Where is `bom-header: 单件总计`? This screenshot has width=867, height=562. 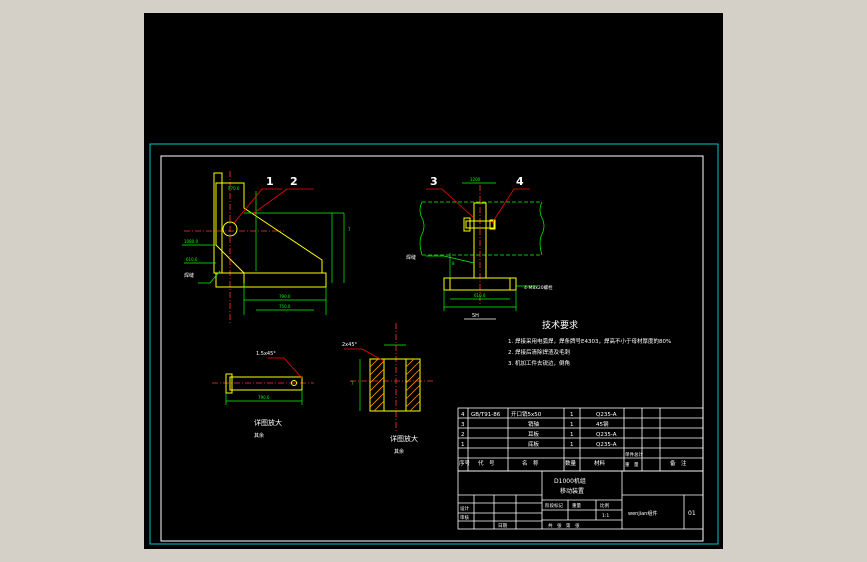
bom-header: 单件总计 is located at coordinates (634, 454).